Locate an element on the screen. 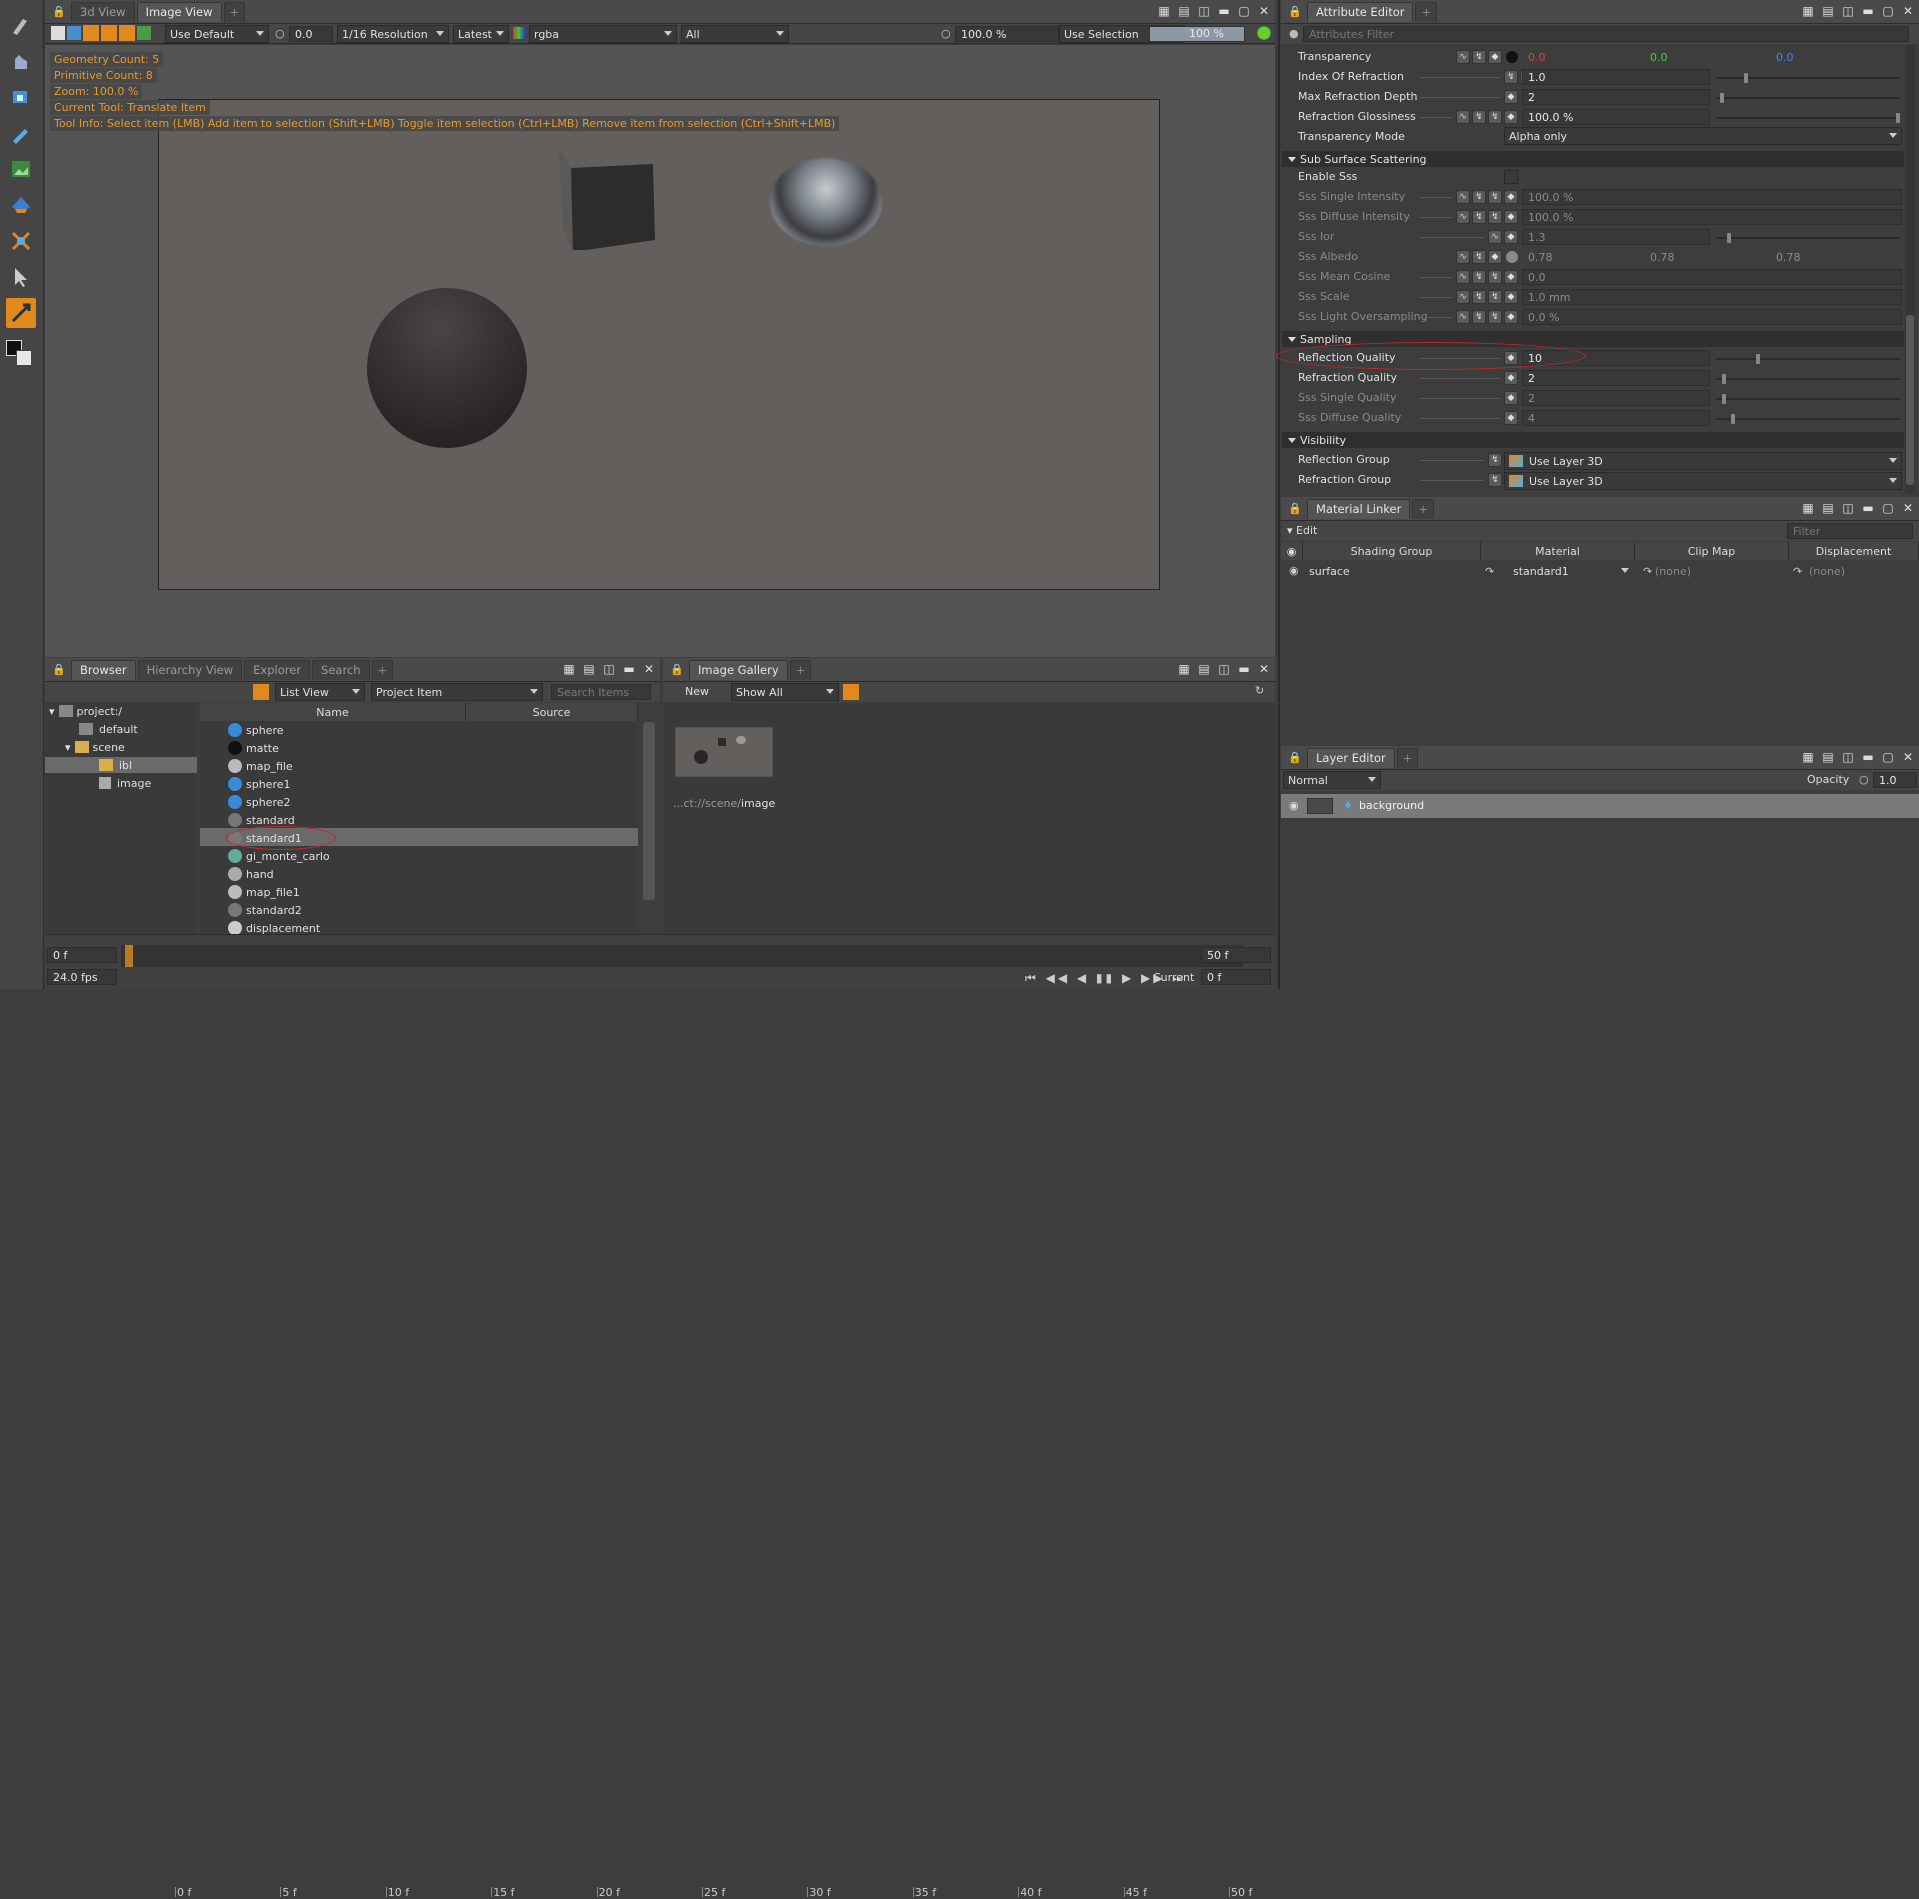  checker-icon is located at coordinates (91, 33).